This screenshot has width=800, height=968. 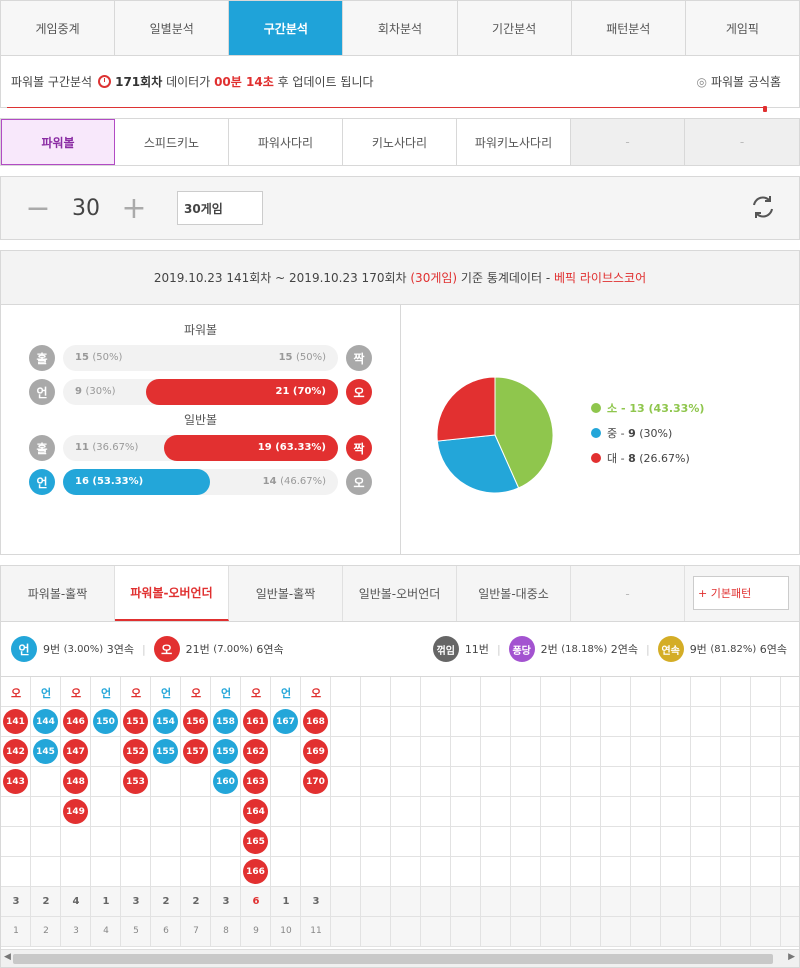 What do you see at coordinates (791, 957) in the screenshot?
I see `scroll-right-icon: ▶` at bounding box center [791, 957].